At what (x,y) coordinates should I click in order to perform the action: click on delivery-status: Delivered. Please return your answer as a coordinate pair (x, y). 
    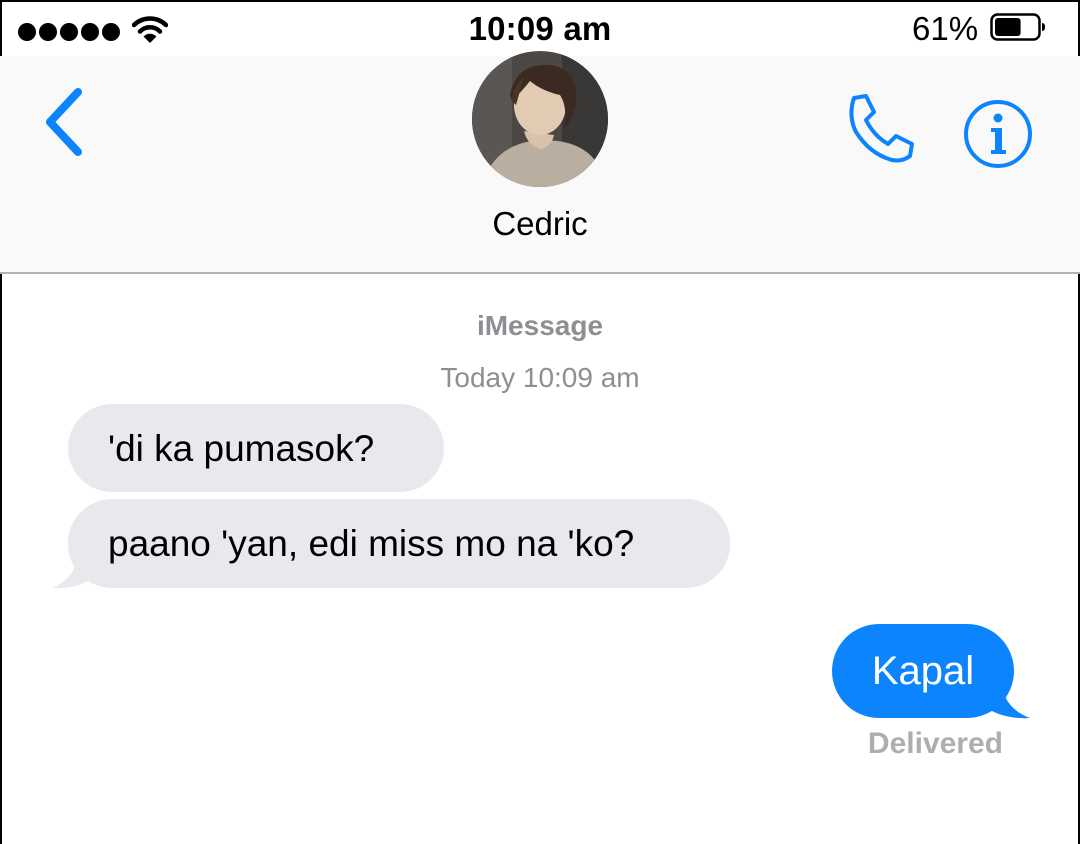
    Looking at the image, I should click on (935, 743).